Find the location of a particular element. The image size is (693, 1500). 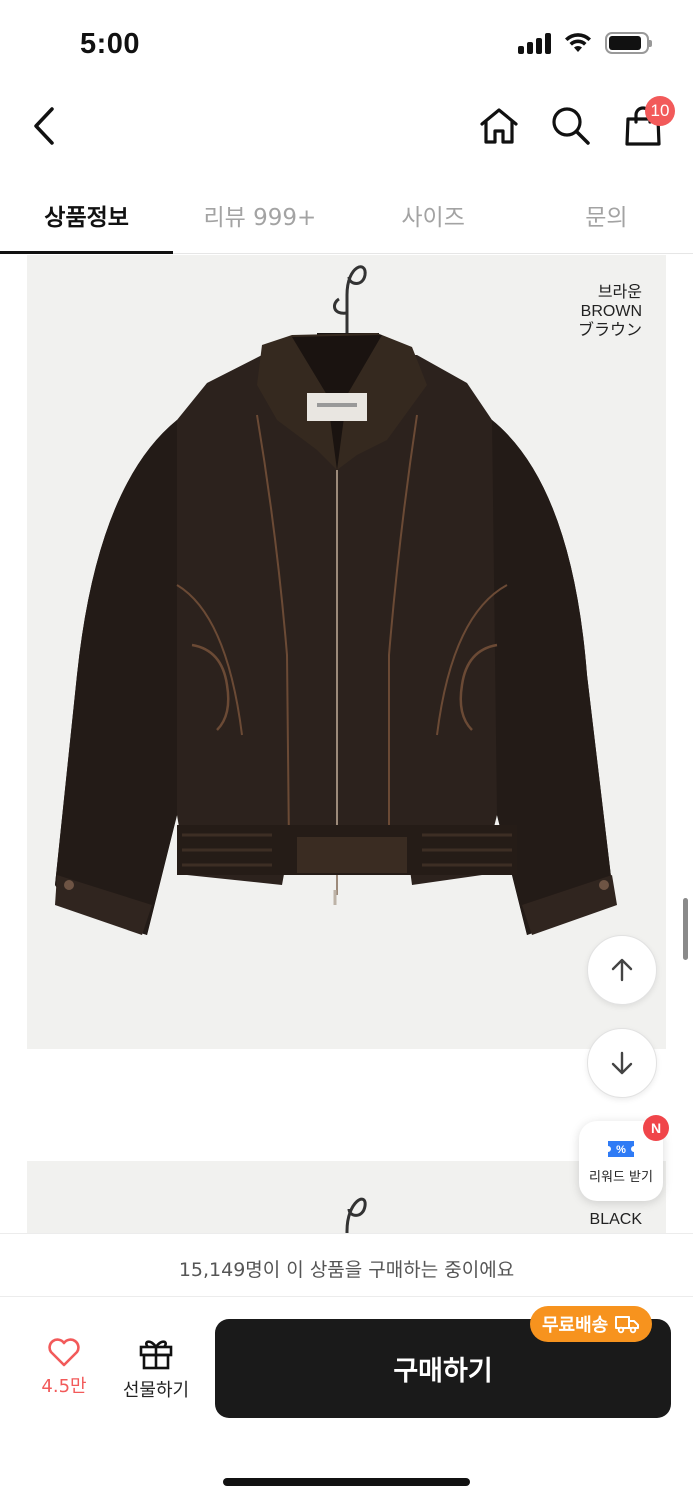

reward-button: % 리워드 받기 N is located at coordinates (624, 1158).